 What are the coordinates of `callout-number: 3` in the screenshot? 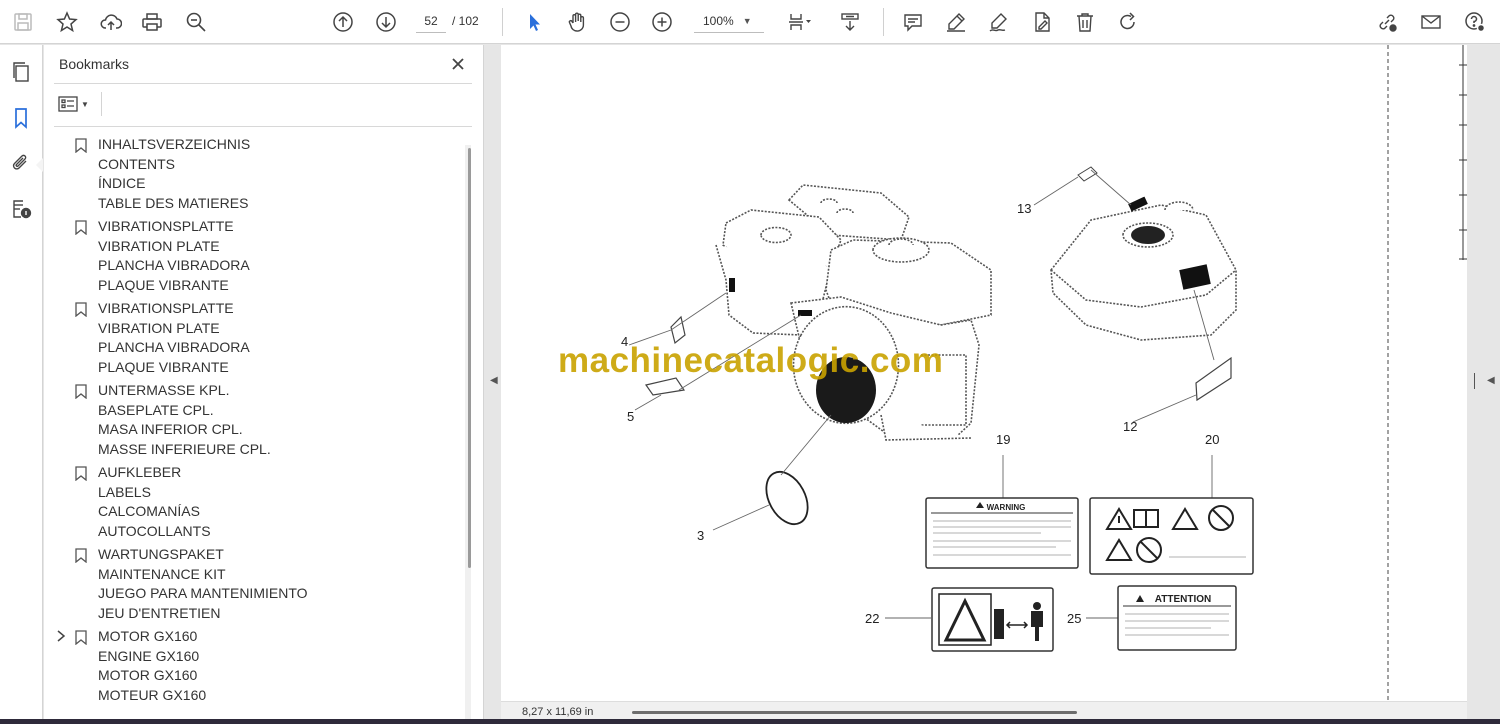 It's located at (701, 535).